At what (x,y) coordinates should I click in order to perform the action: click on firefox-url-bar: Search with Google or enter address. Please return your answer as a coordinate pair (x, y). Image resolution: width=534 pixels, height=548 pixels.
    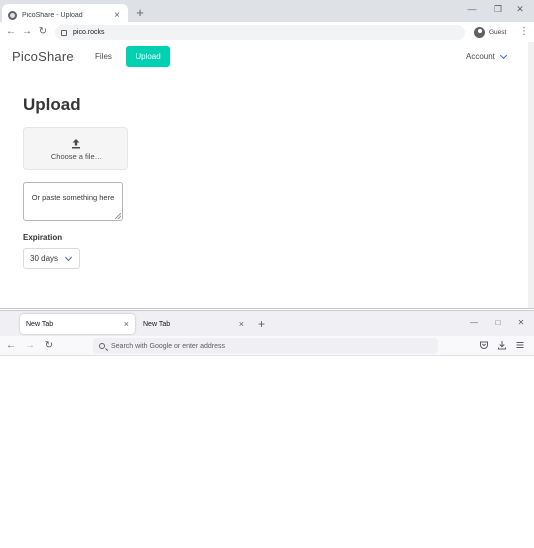
    Looking at the image, I should click on (265, 346).